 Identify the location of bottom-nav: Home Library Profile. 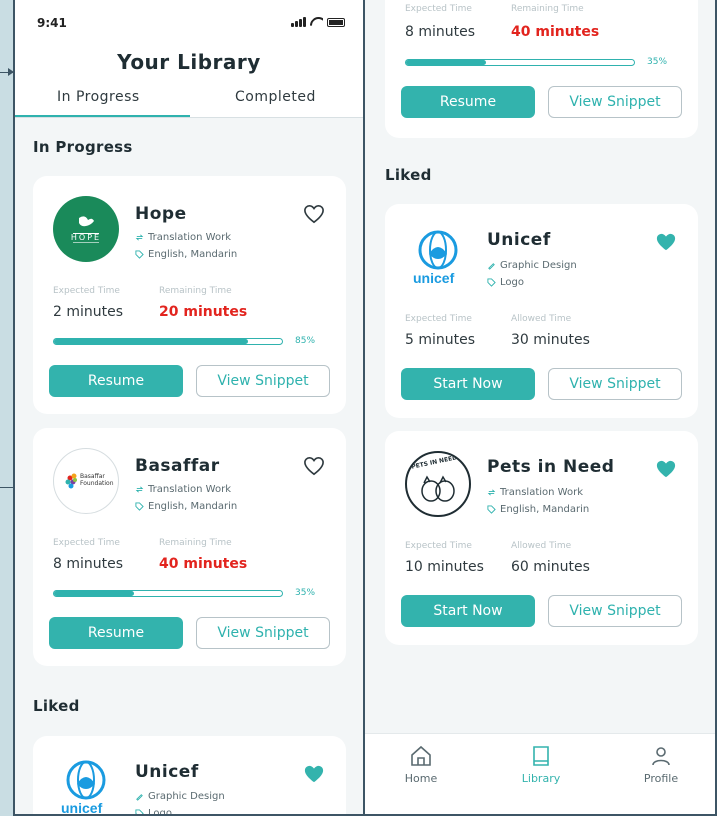
(540, 773).